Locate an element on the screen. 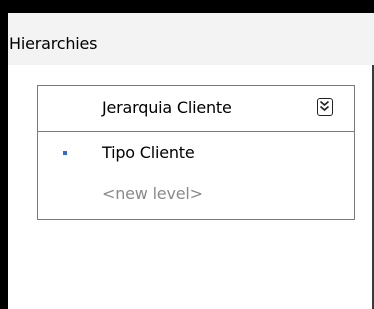  panel-title: Hierarchies is located at coordinates (53, 43).